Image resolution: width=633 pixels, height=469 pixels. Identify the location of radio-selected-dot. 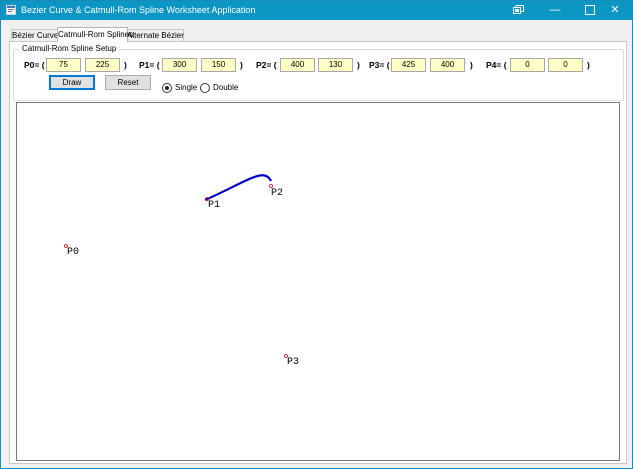
(167, 88).